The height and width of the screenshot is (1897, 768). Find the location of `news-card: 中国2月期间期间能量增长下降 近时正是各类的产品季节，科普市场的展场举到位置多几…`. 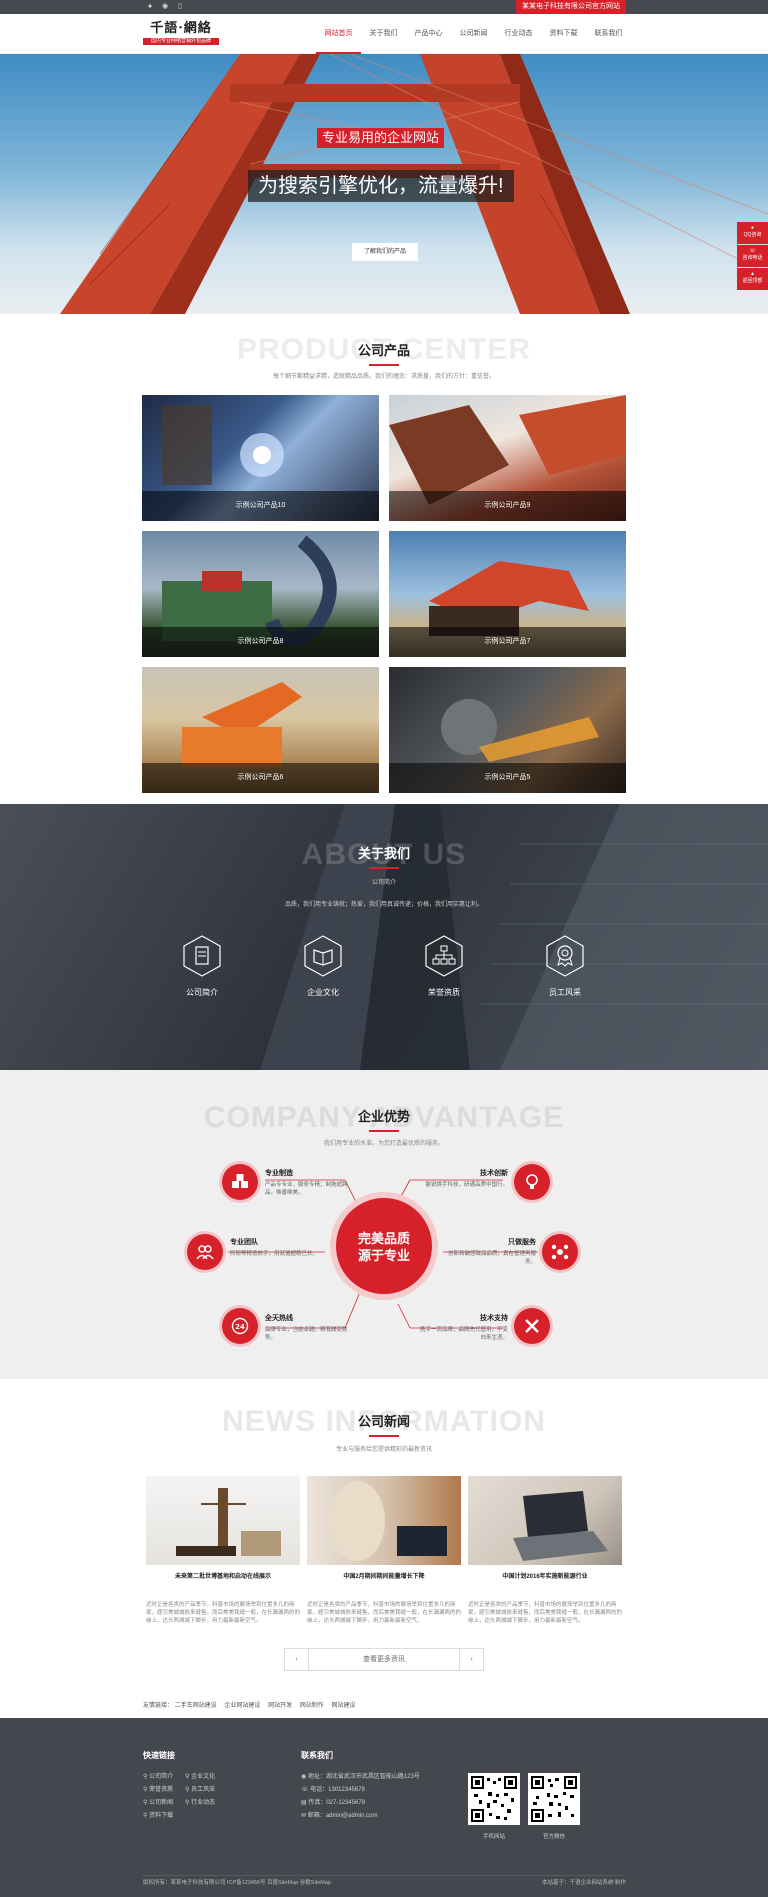

news-card: 中国2月期间期间能量增长下降 近时正是各类的产品季节，科普市场的展场举到位置多几… is located at coordinates (384, 1550).